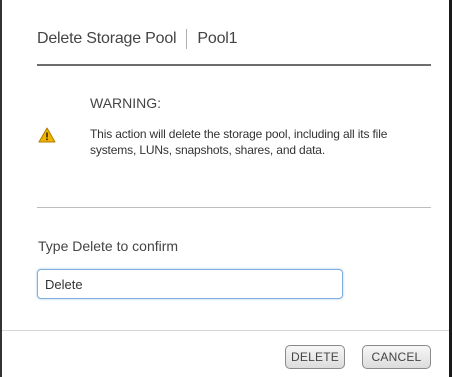 This screenshot has height=377, width=452. I want to click on dialog-header: Delete Storage Pool Pool1, so click(137, 39).